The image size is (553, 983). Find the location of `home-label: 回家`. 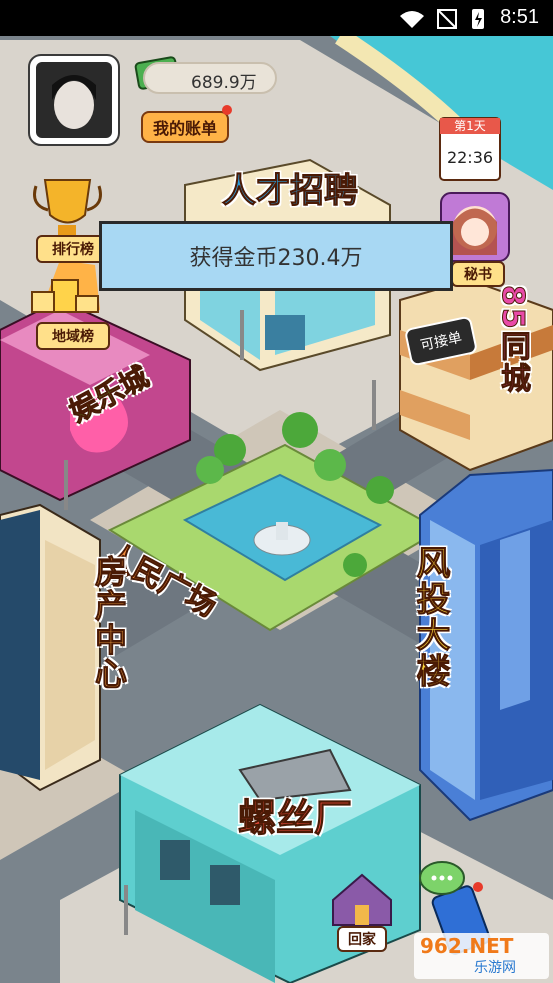

home-label: 回家 is located at coordinates (362, 939).